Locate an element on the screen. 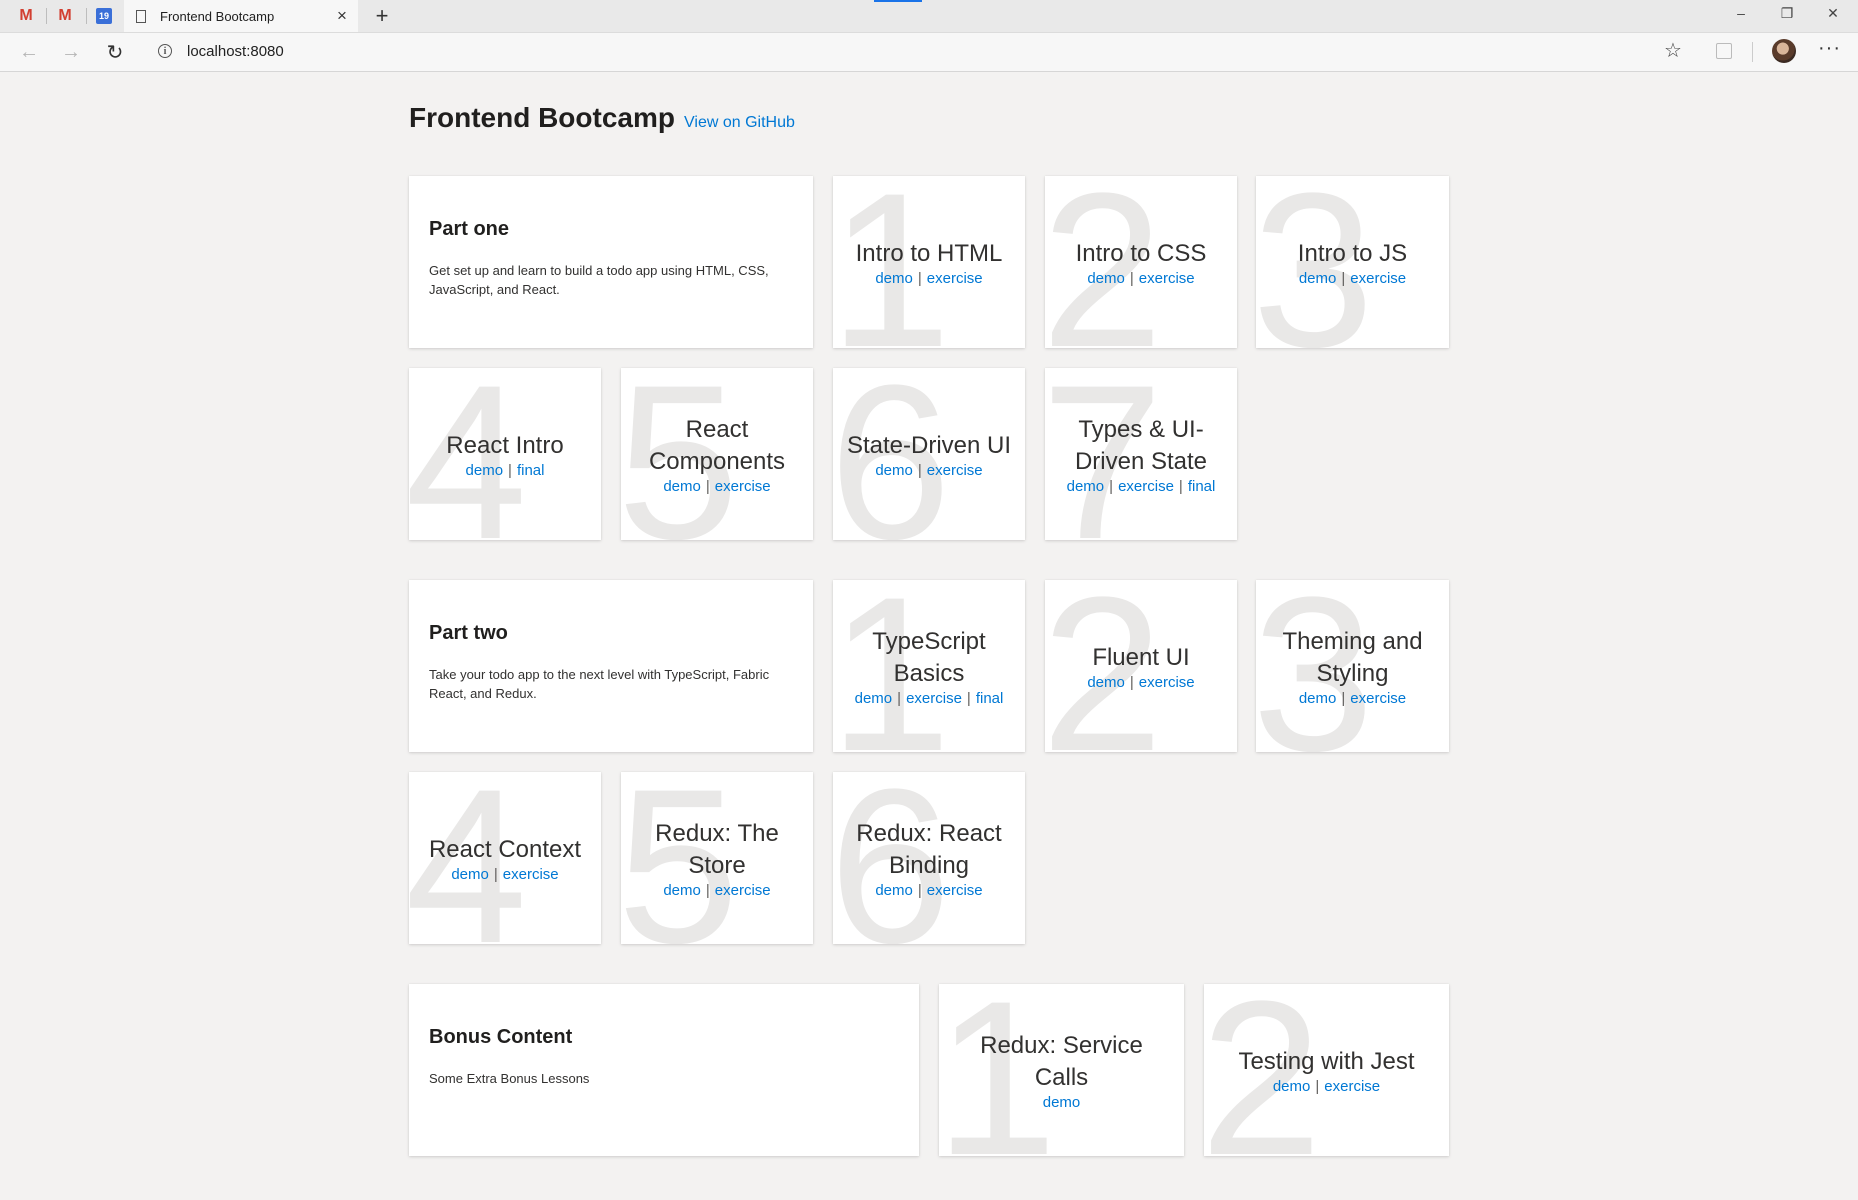  lesson-title: Redux: Service Calls is located at coordinates (1061, 1061).